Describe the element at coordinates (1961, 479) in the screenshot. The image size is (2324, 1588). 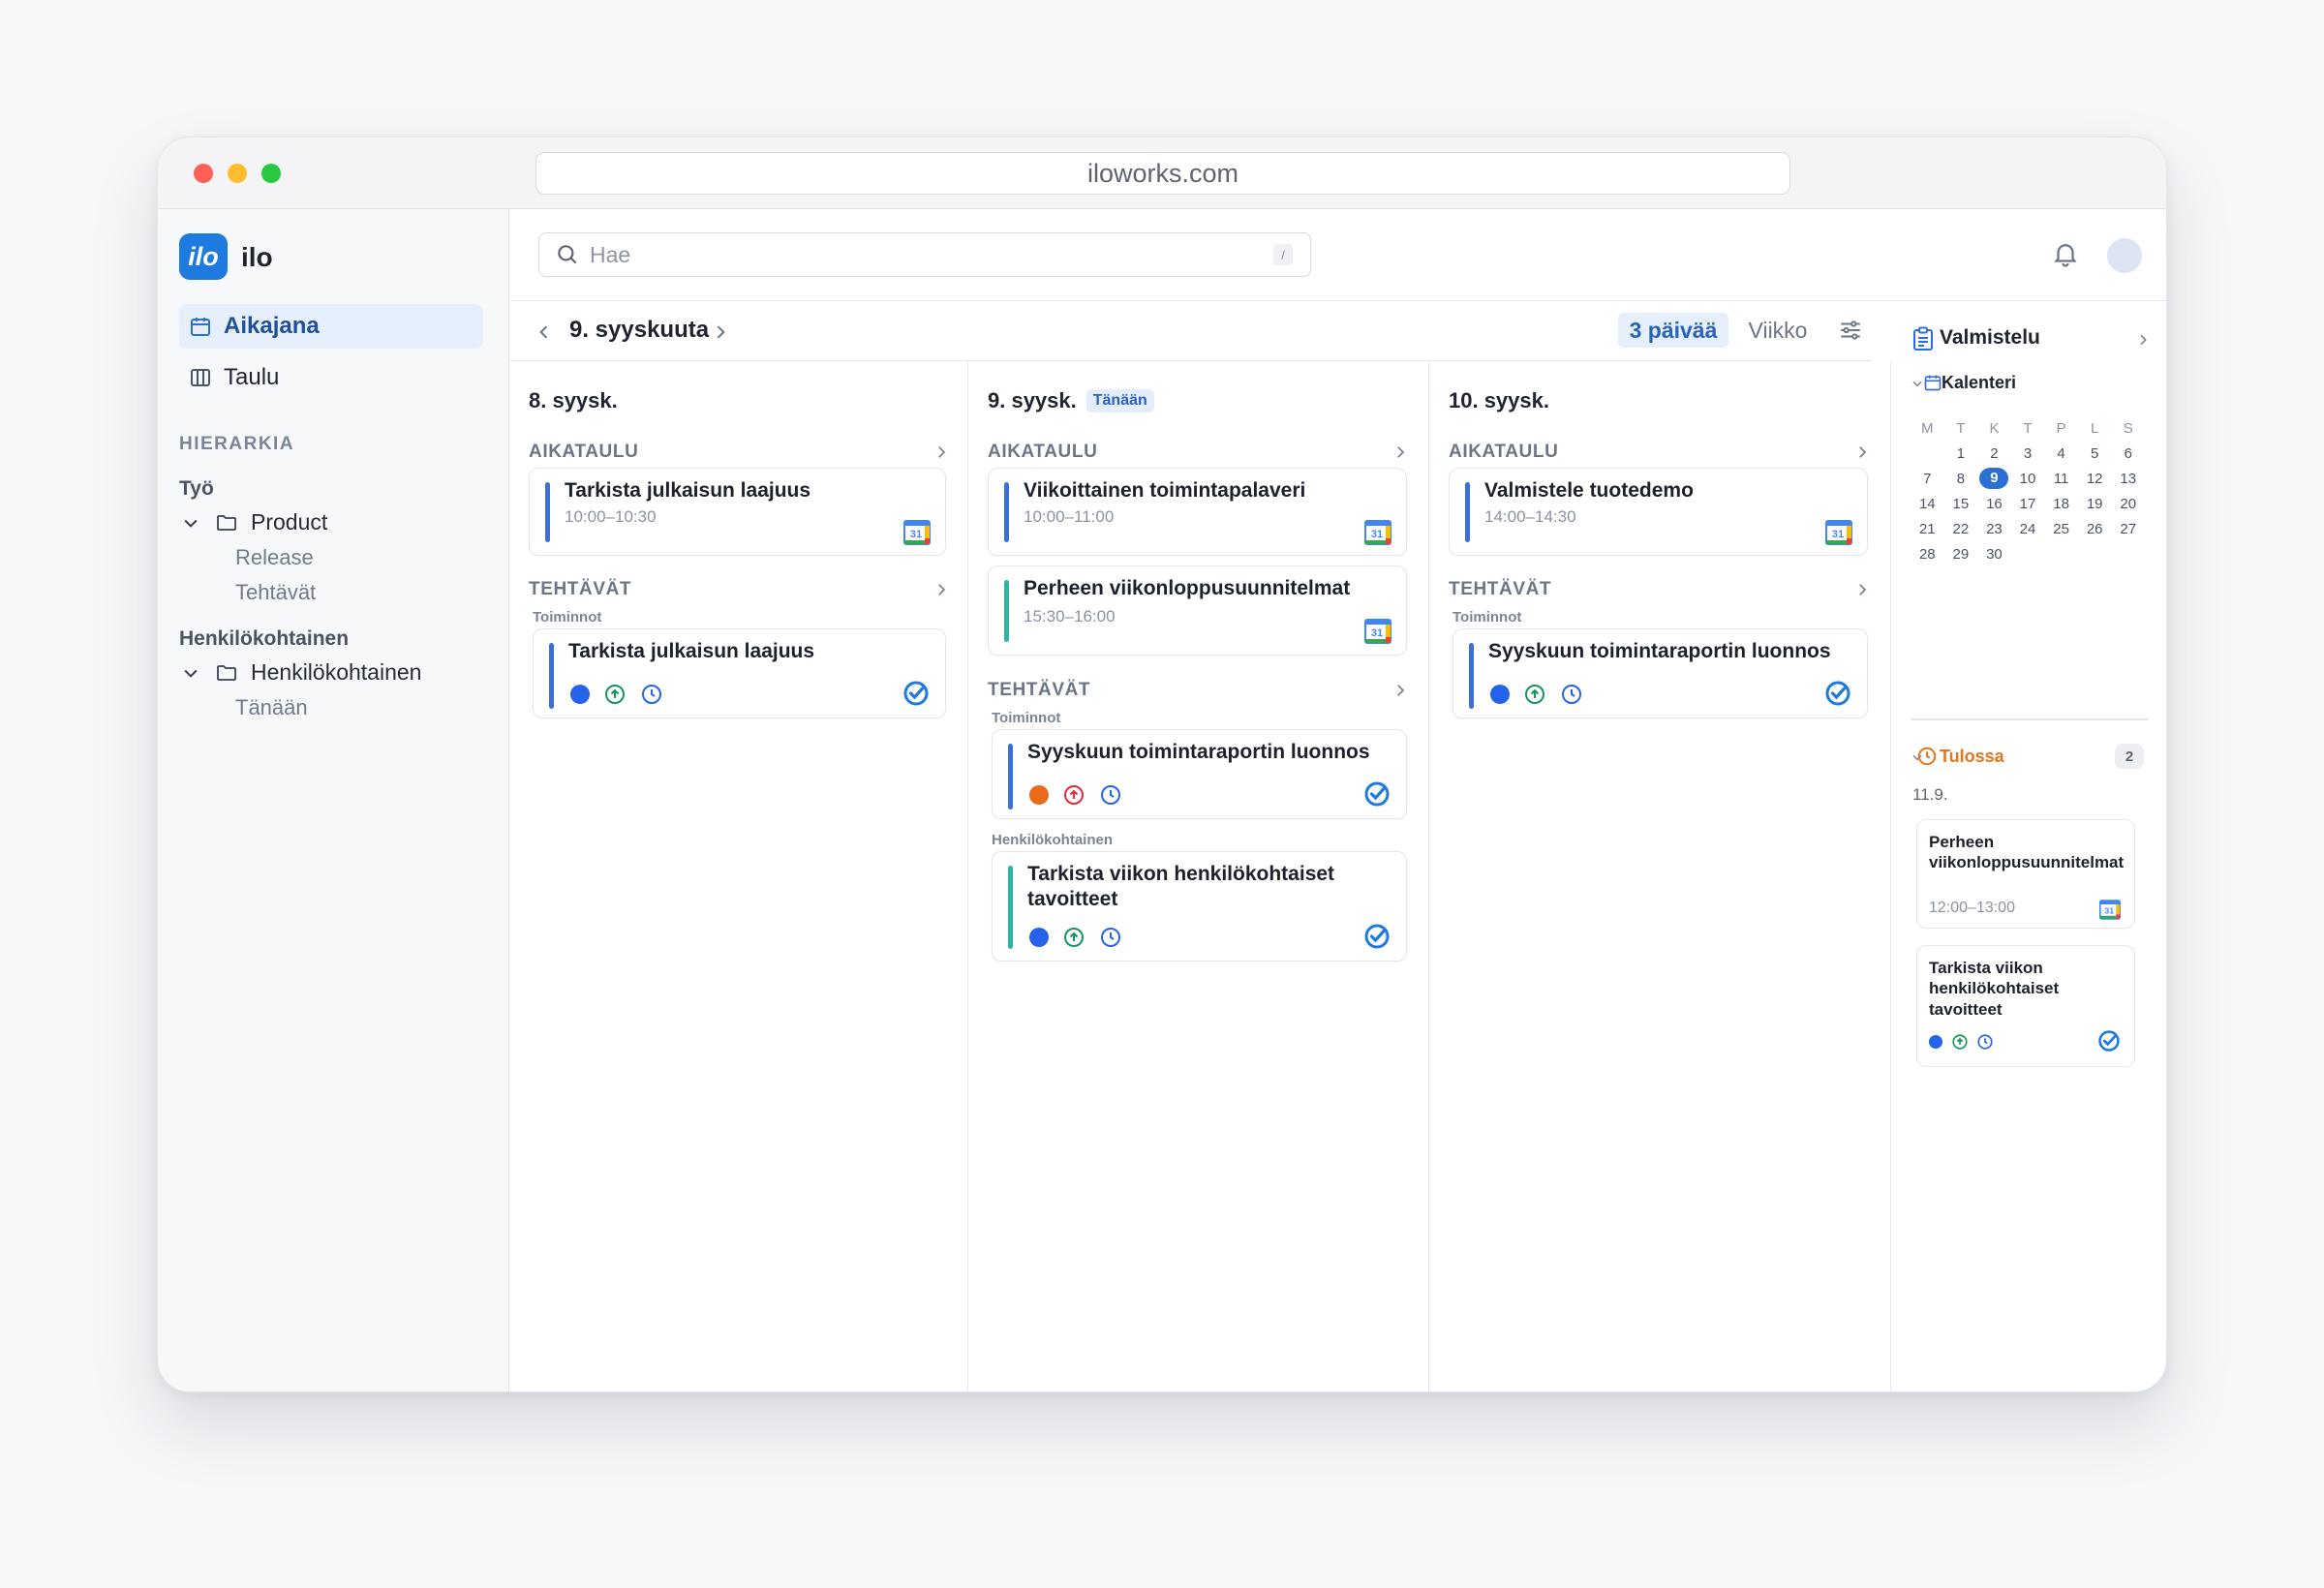
I see `day-cell: 8` at that location.